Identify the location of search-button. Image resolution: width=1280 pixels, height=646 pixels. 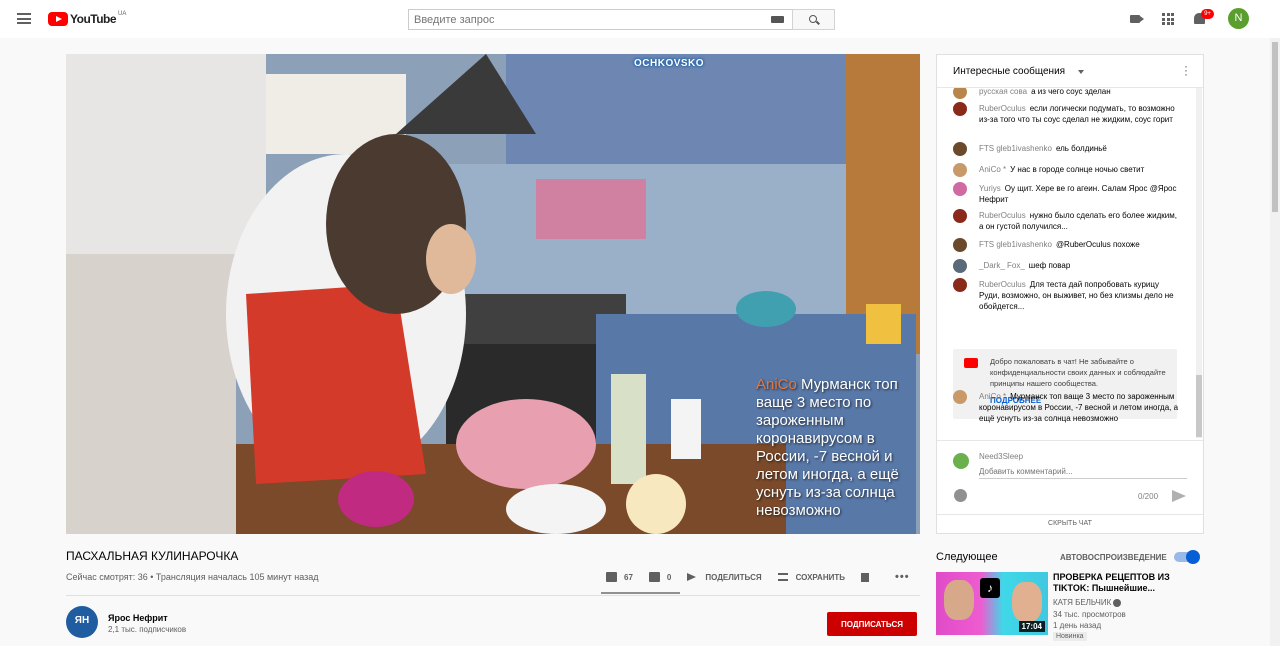
(813, 19).